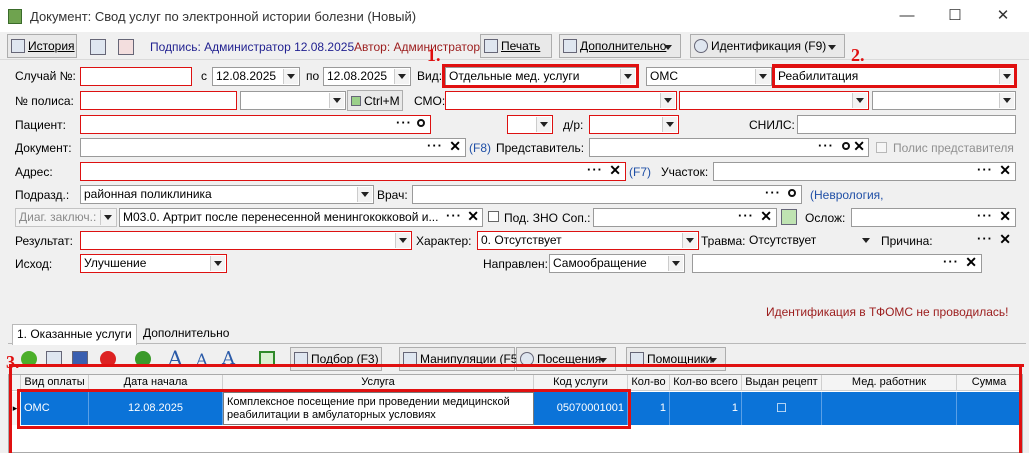 This screenshot has height=453, width=1029. I want to click on dept-select: районная поликлиника, so click(227, 194).